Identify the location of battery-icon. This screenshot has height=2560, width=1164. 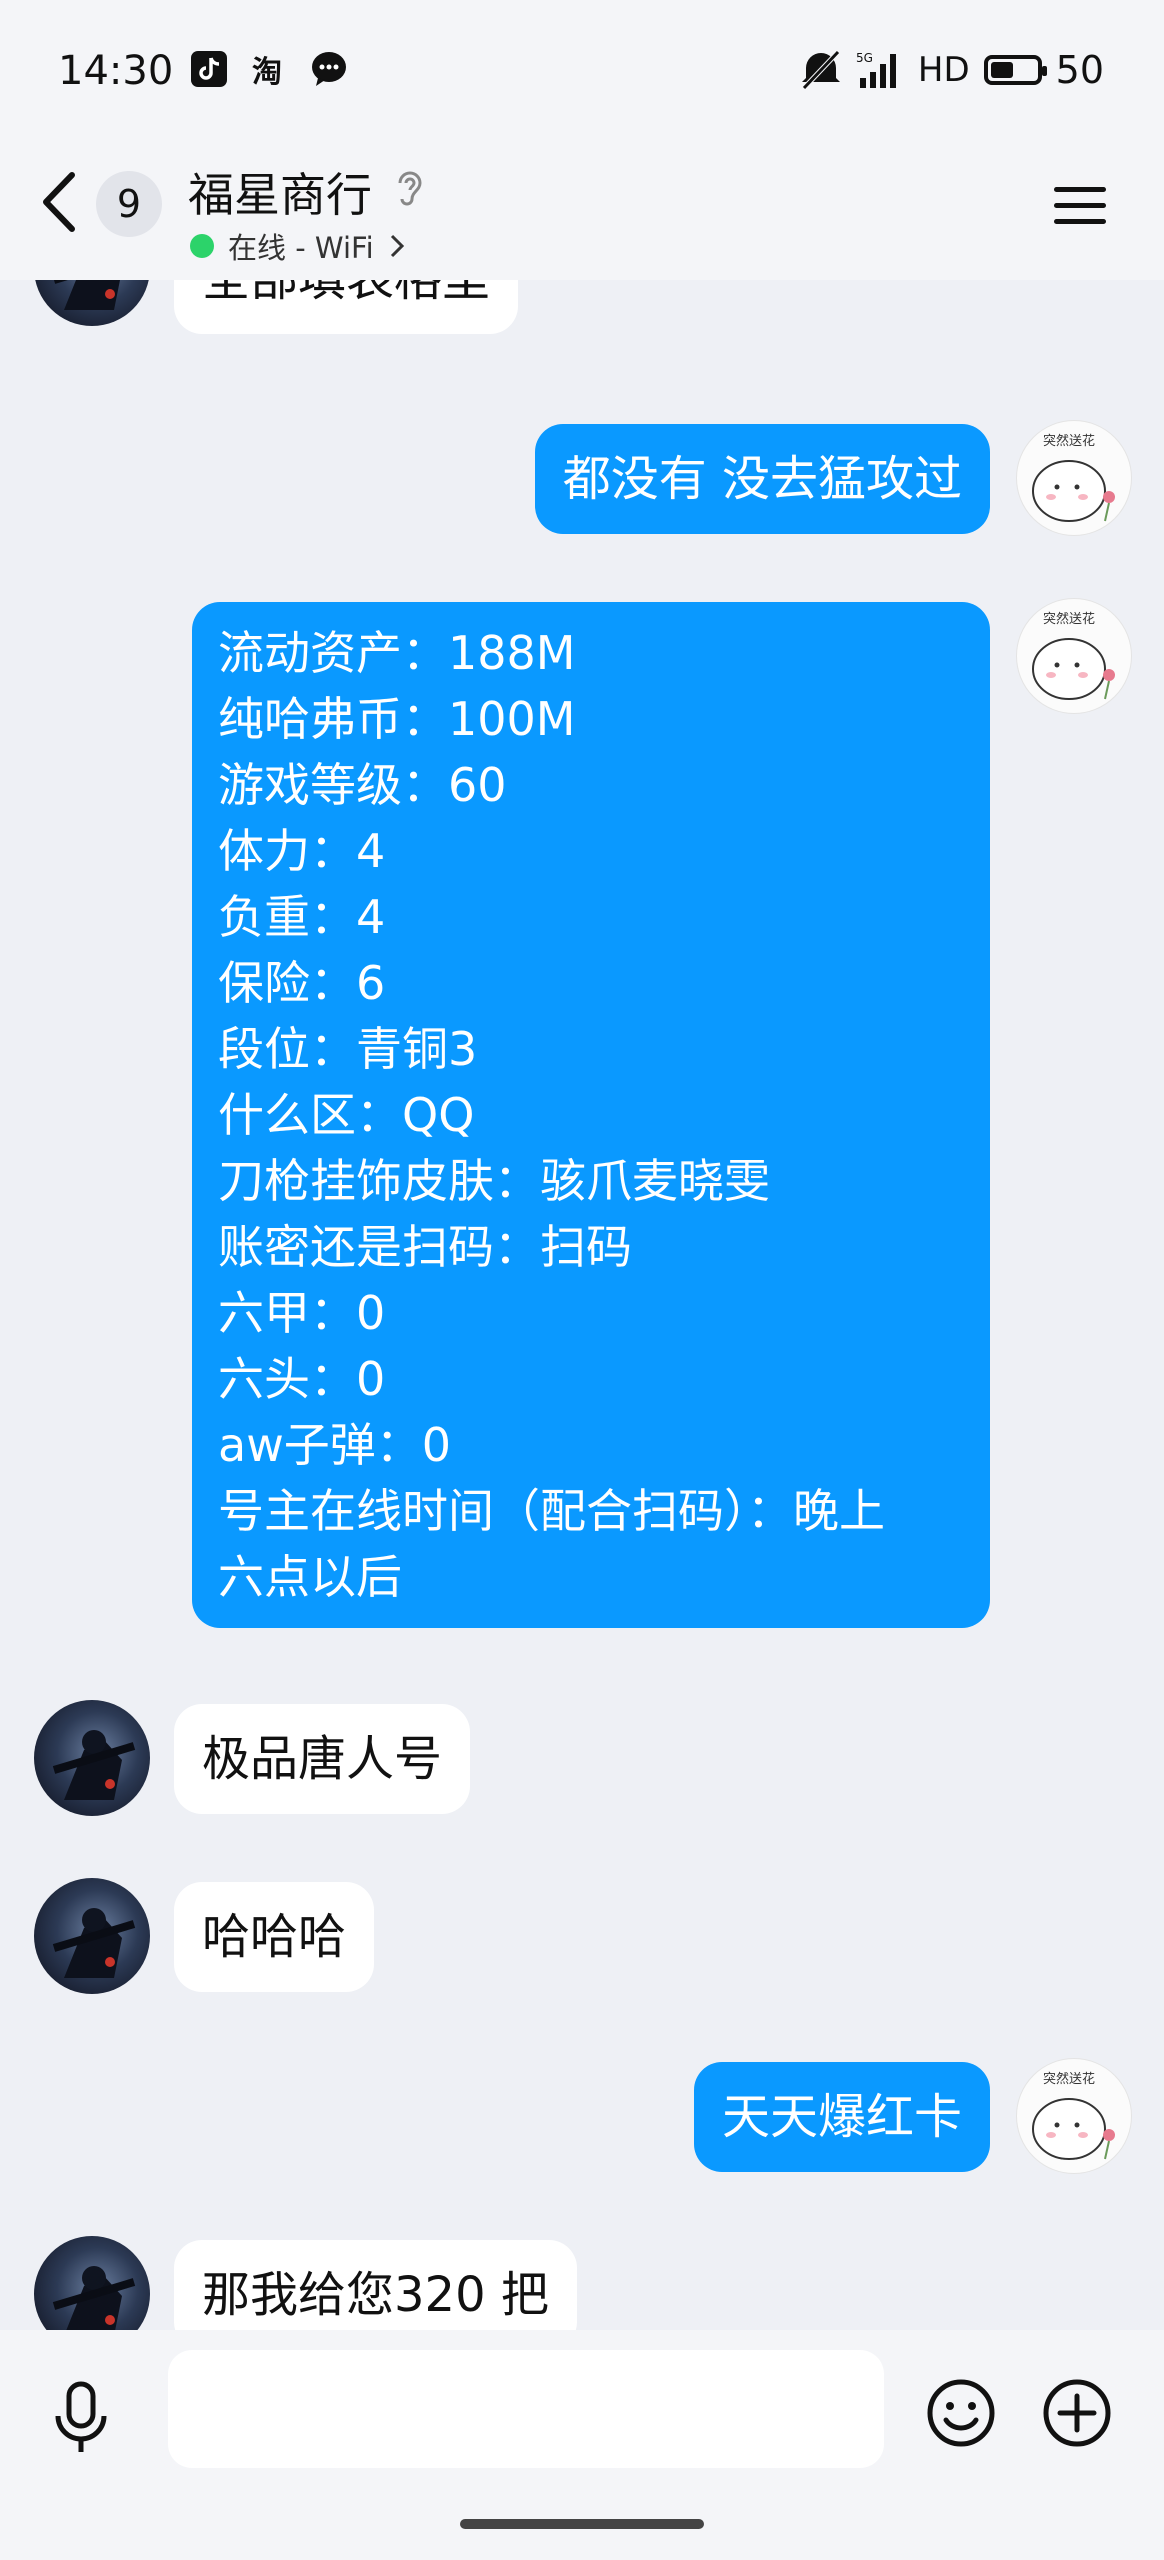
(1015, 70).